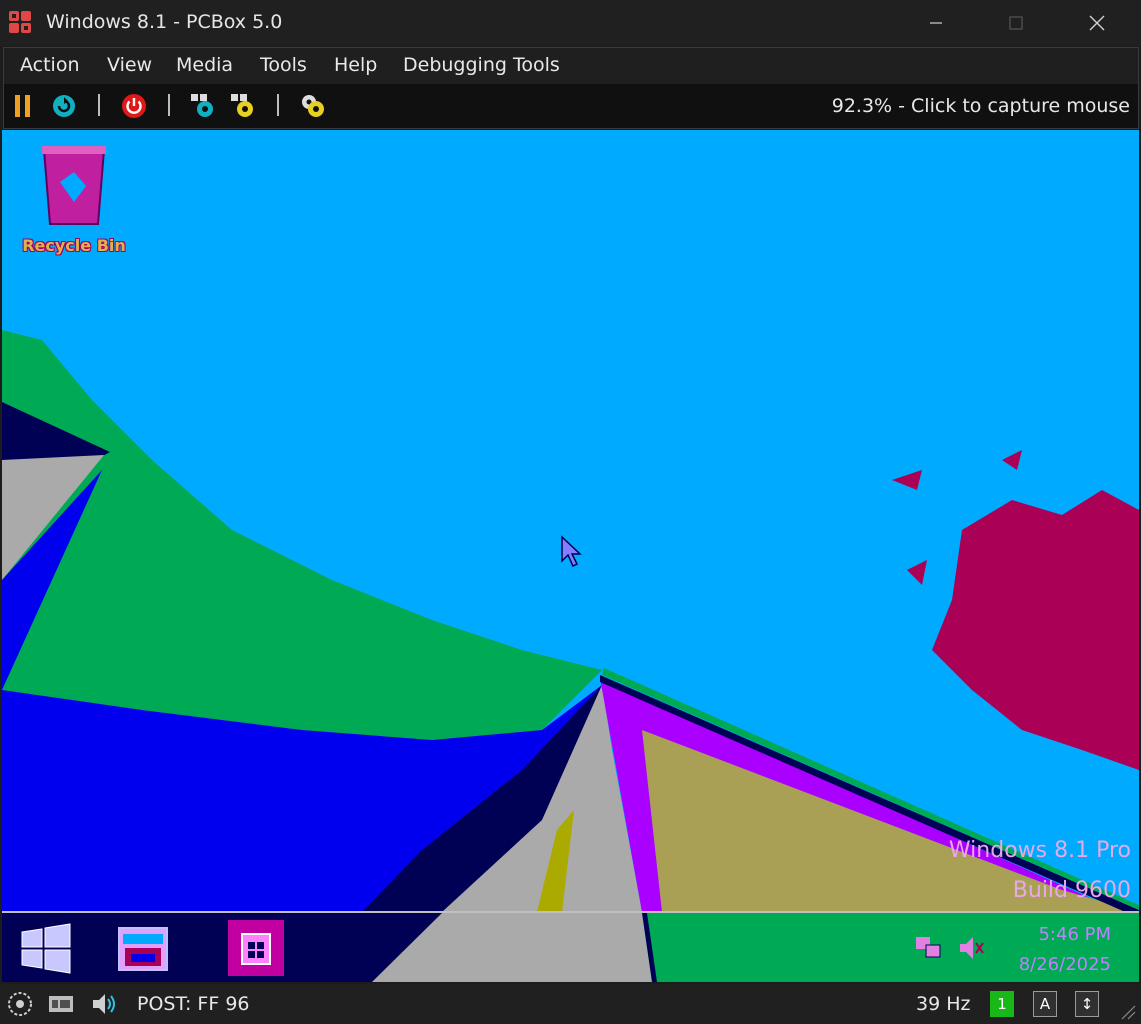 The image size is (1141, 1024). Describe the element at coordinates (20, 22) in the screenshot. I see `pcbox-logo-icon` at that location.